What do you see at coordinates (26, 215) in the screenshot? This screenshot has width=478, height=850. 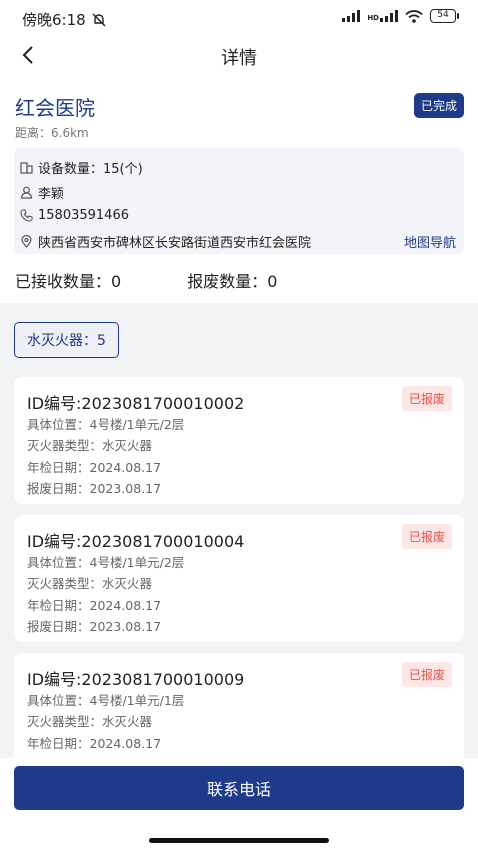 I see `phone-icon` at bounding box center [26, 215].